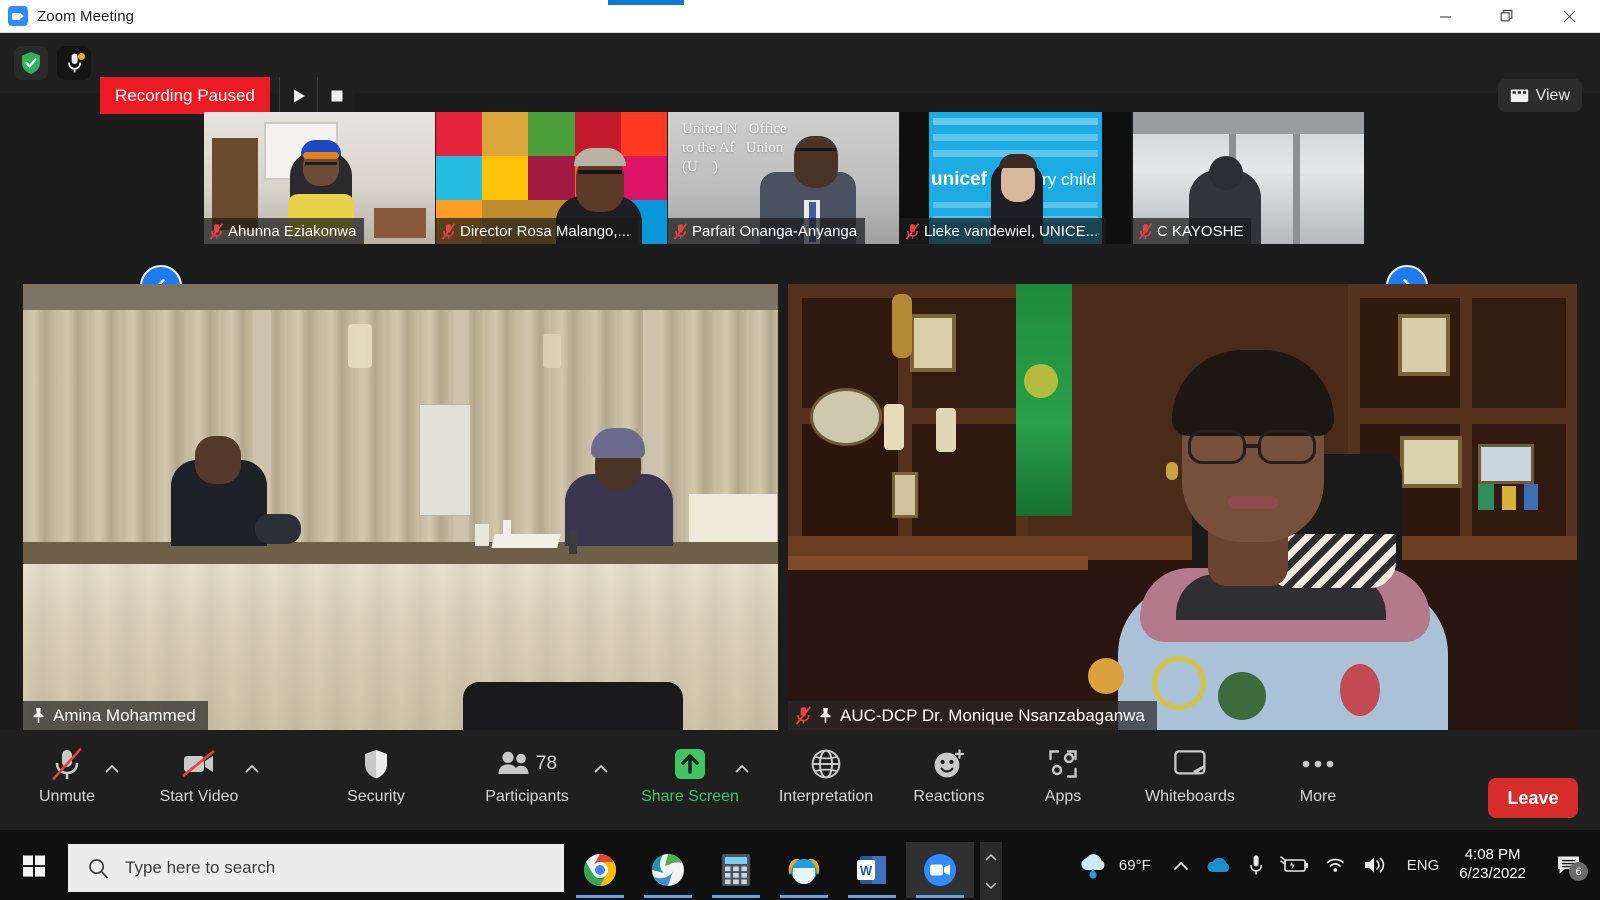  What do you see at coordinates (336, 95) in the screenshot?
I see `stop-recording-button` at bounding box center [336, 95].